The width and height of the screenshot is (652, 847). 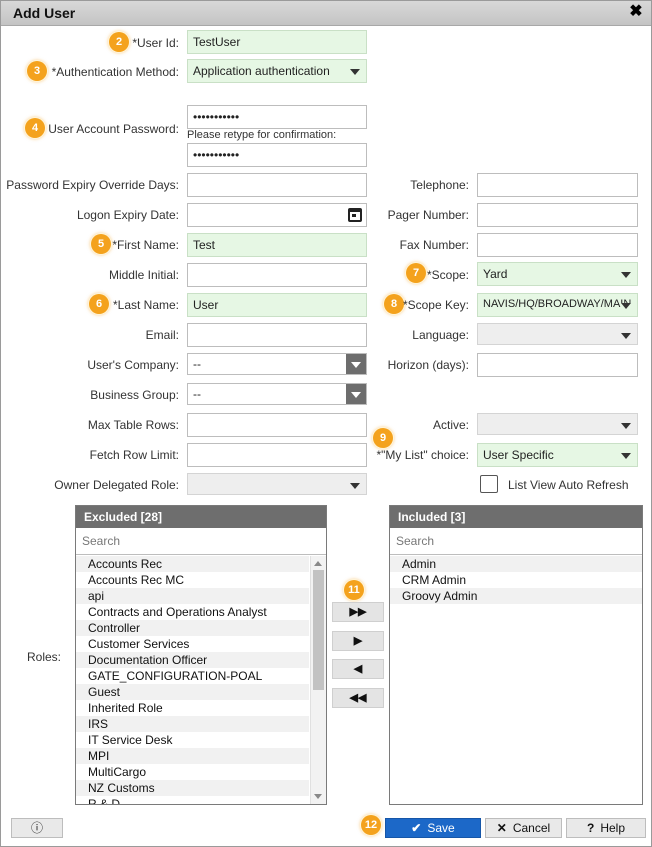 I want to click on business-group-dropdown-button, so click(x=356, y=394).